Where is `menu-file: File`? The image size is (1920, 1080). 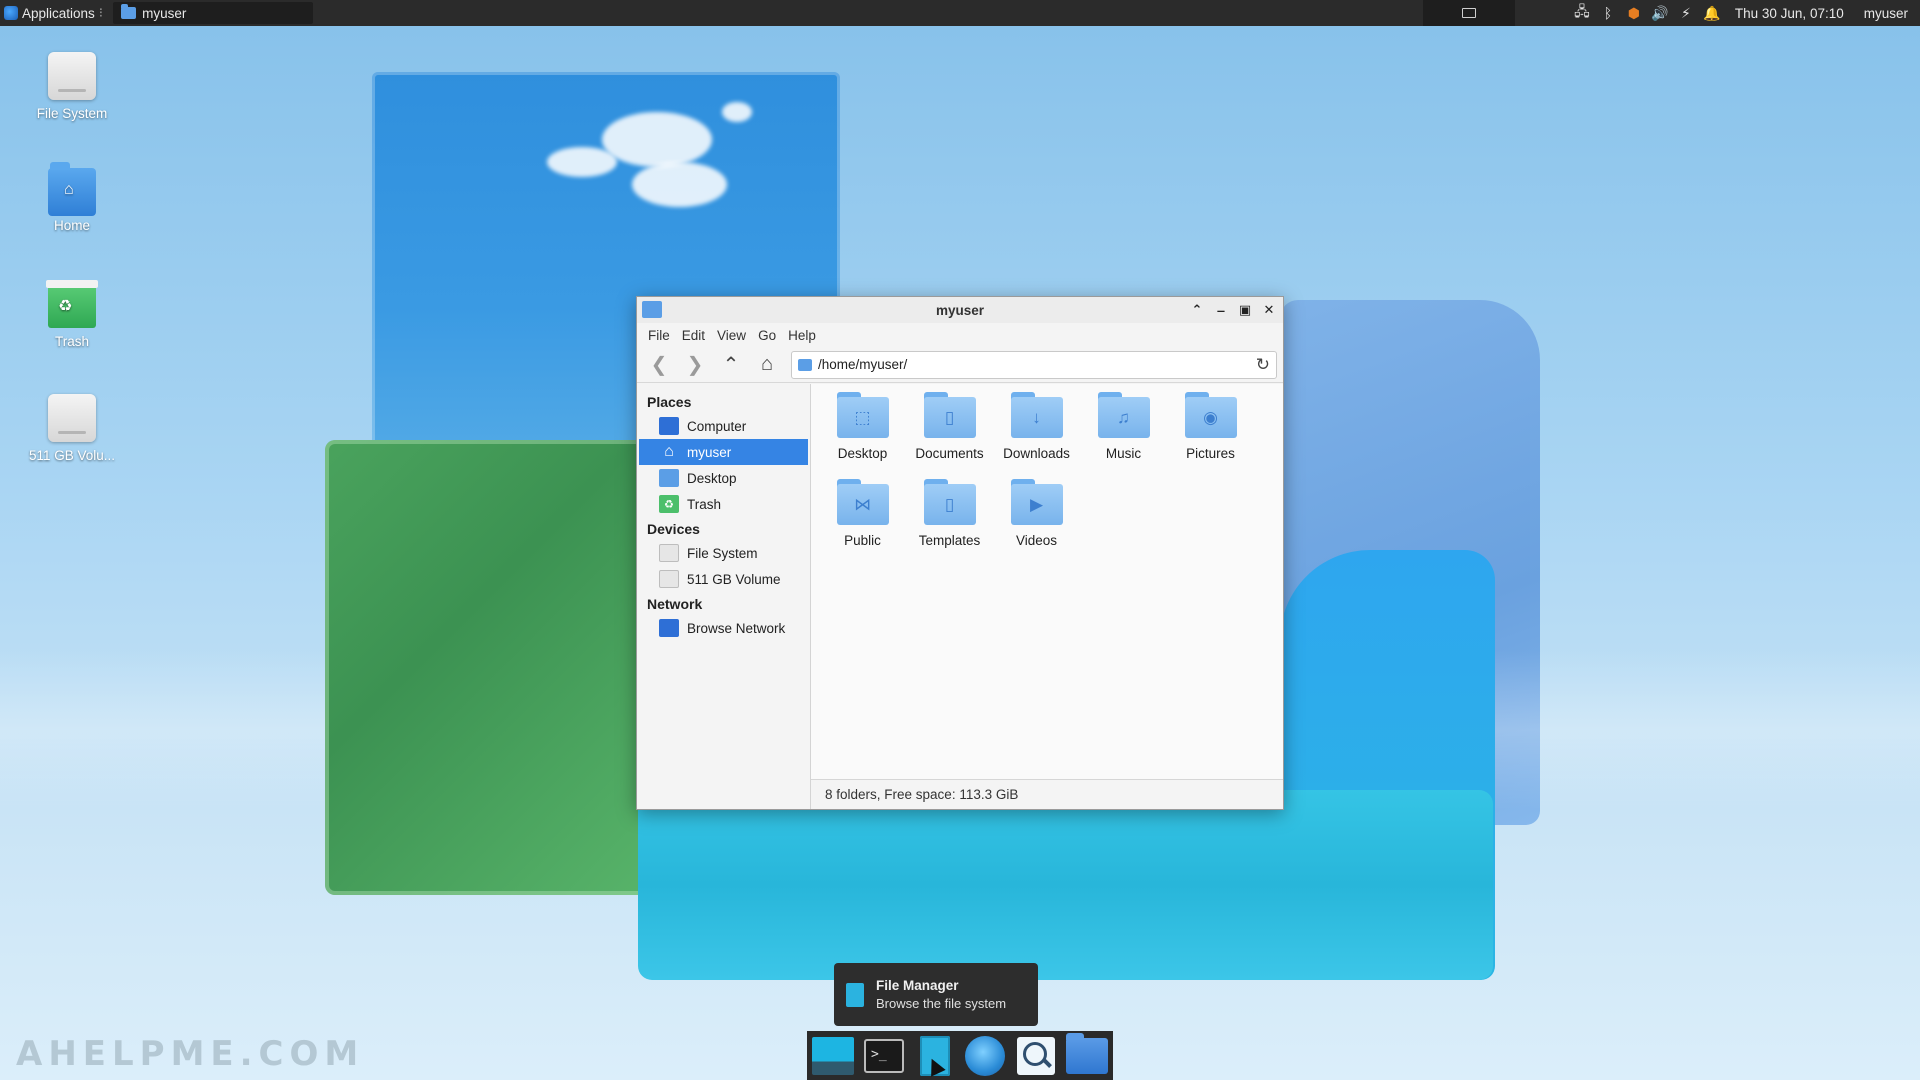 menu-file: File is located at coordinates (659, 335).